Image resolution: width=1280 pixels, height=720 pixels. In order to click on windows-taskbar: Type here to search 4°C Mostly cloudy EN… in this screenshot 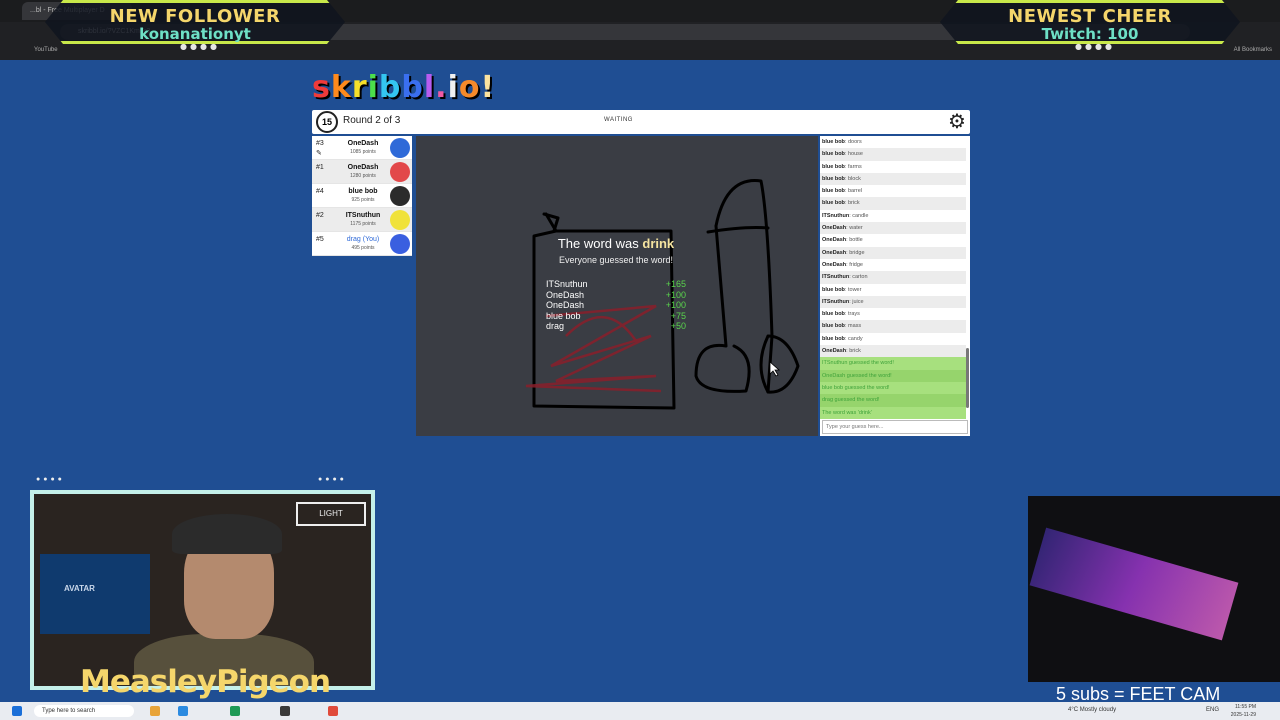, I will do `click(640, 711)`.